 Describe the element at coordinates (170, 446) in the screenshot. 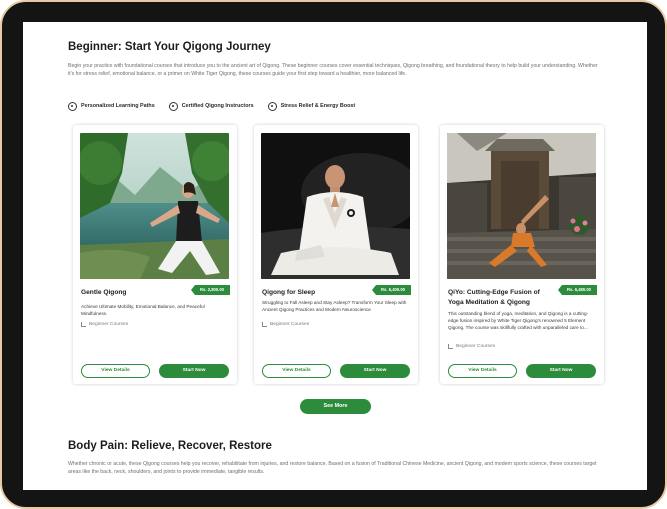

I see `body-pain-section-title: Body Pain: Relieve, Recover, Restore` at that location.